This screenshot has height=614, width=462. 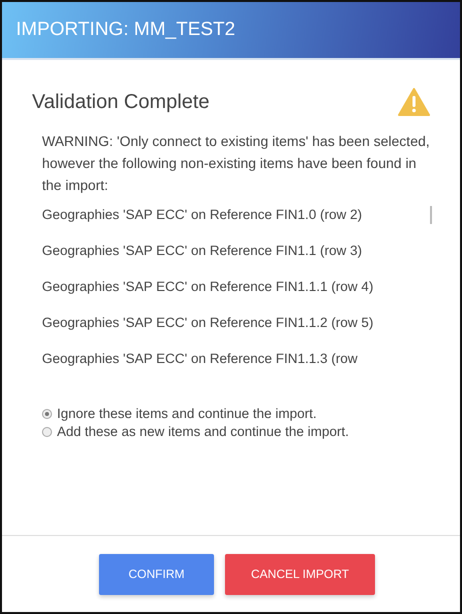 What do you see at coordinates (236, 163) in the screenshot?
I see `warning-message: WARNING: 'Only connect to existing items' has been selected, however the following non-existing items have been found in the import:` at bounding box center [236, 163].